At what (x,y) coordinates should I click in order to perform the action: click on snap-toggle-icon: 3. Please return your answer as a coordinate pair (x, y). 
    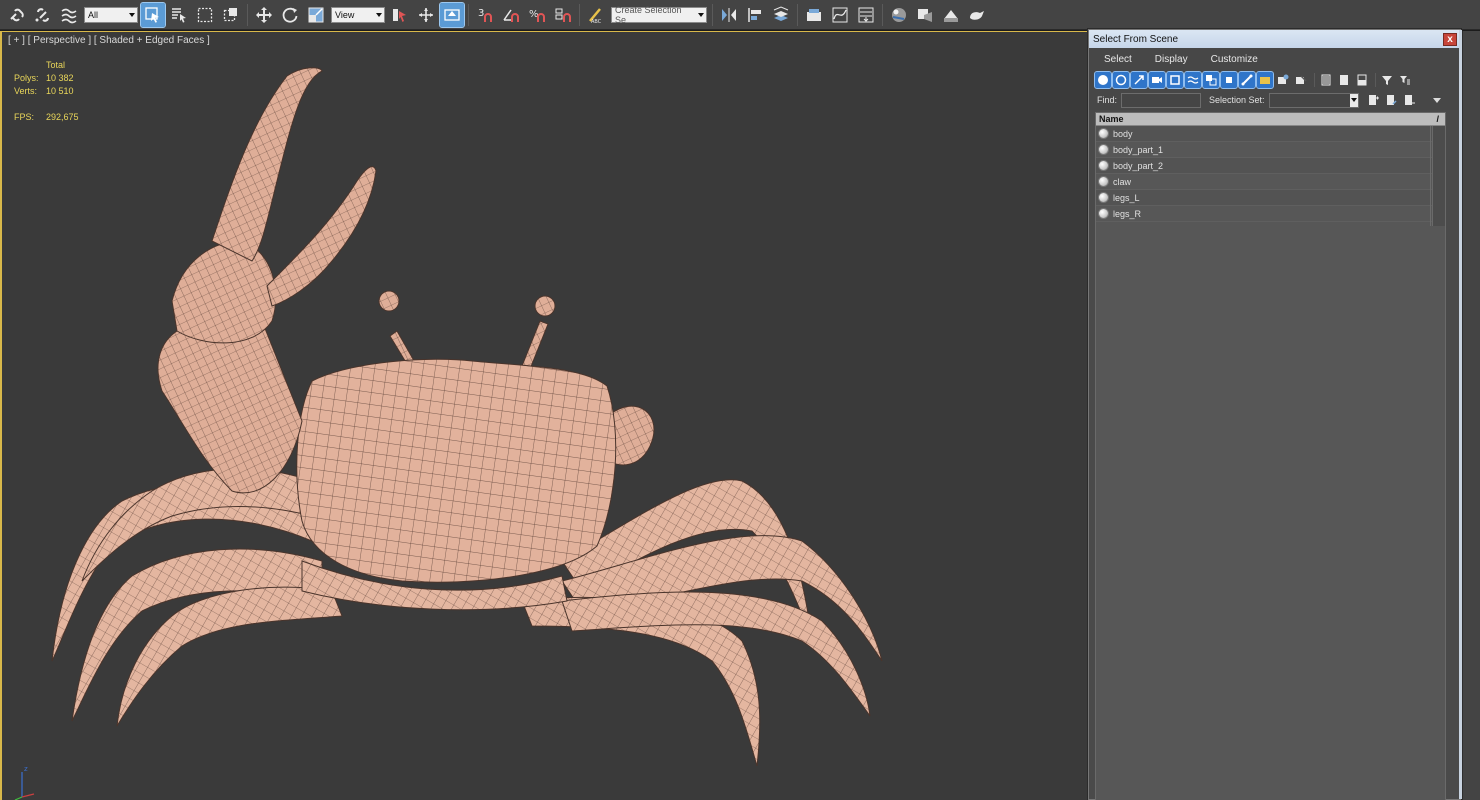
    Looking at the image, I should click on (485, 15).